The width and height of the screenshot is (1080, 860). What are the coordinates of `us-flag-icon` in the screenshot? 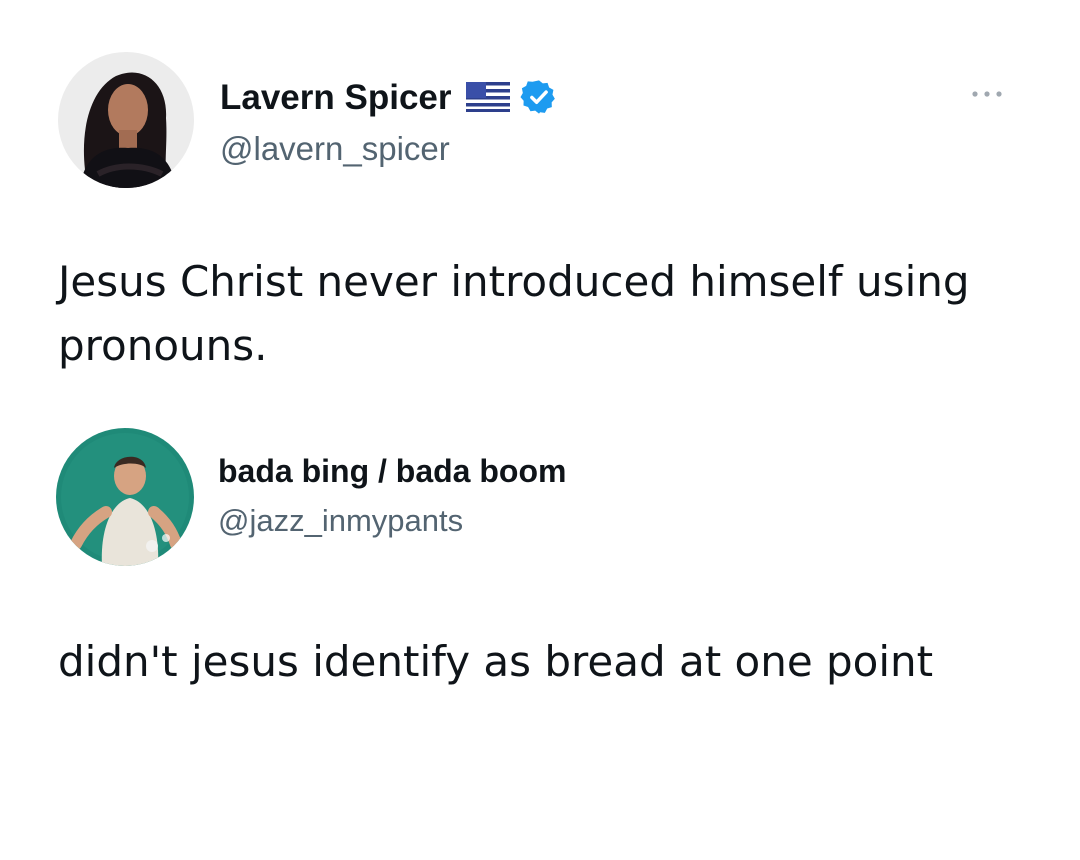 It's located at (487, 97).